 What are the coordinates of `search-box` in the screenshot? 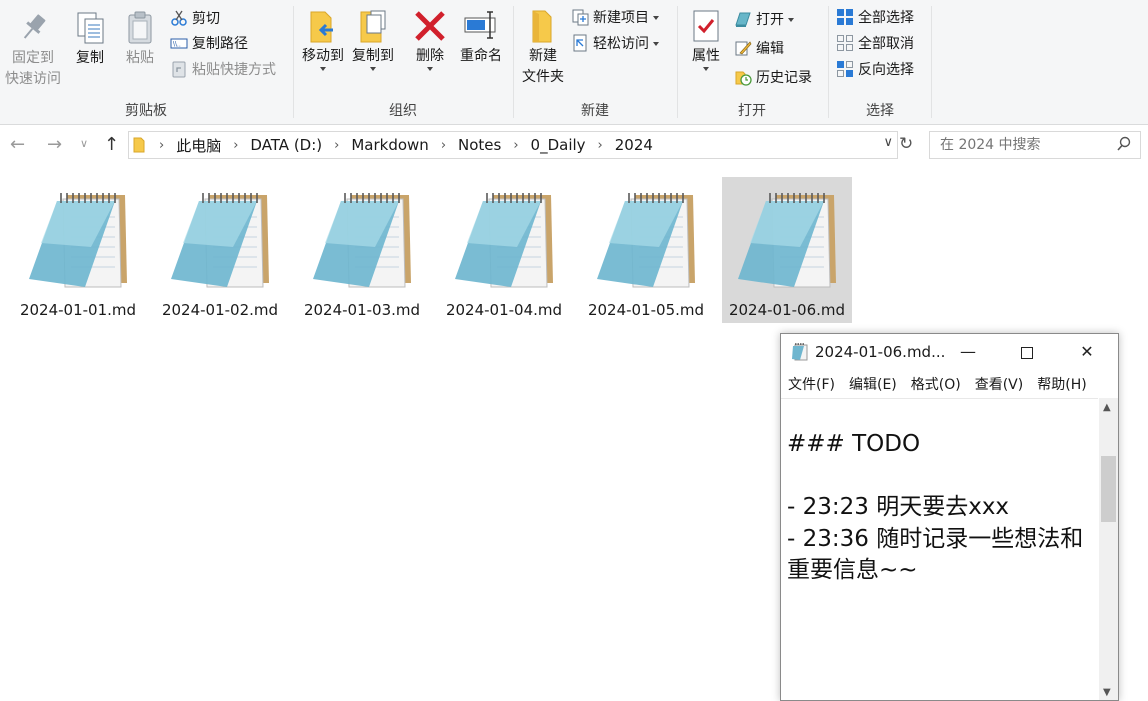 It's located at (1035, 145).